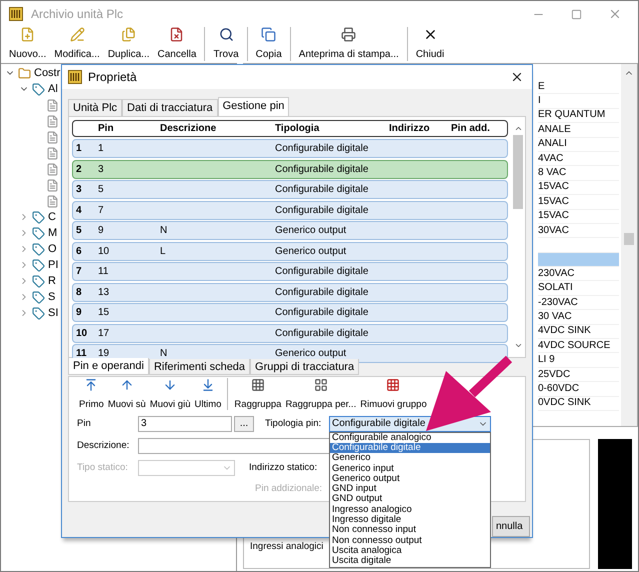 The width and height of the screenshot is (639, 572). I want to click on tab: Pin e operandi, so click(108, 366).